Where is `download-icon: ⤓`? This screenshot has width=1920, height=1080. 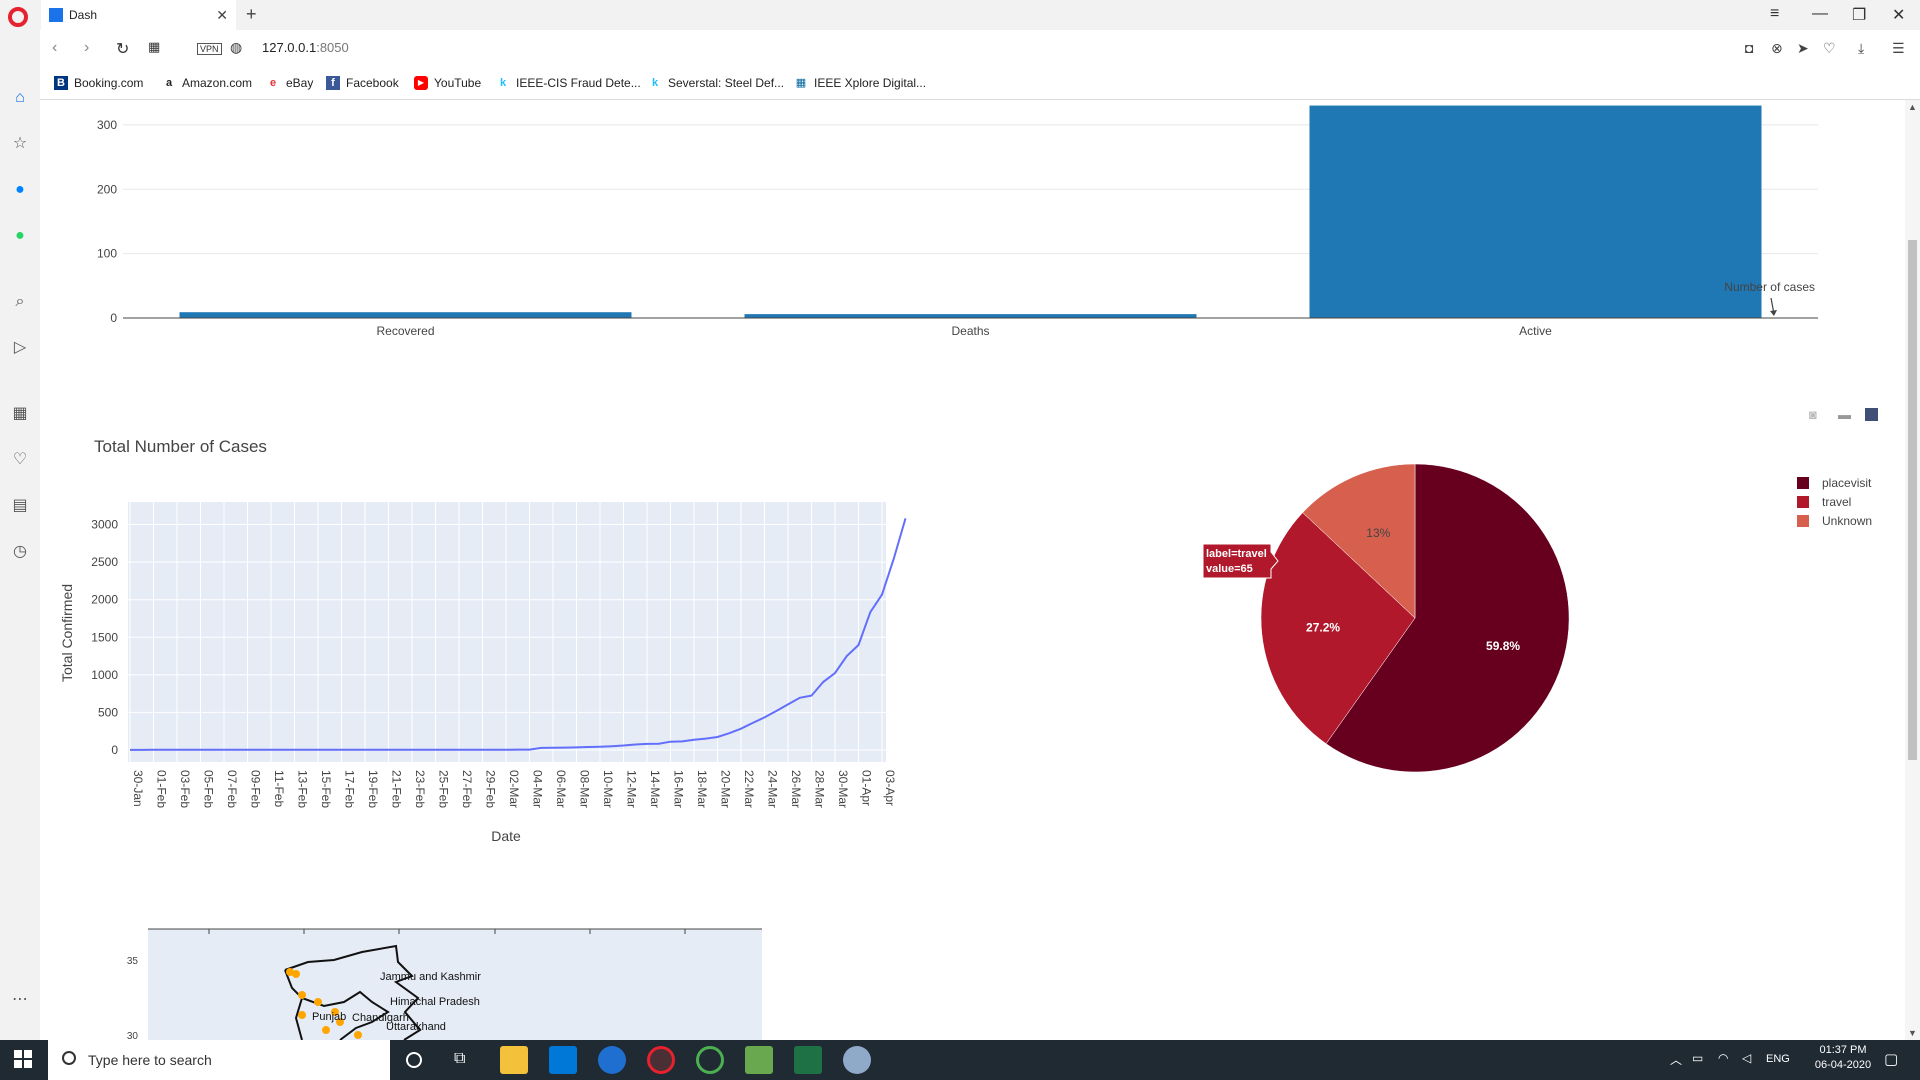 download-icon: ⤓ is located at coordinates (1861, 48).